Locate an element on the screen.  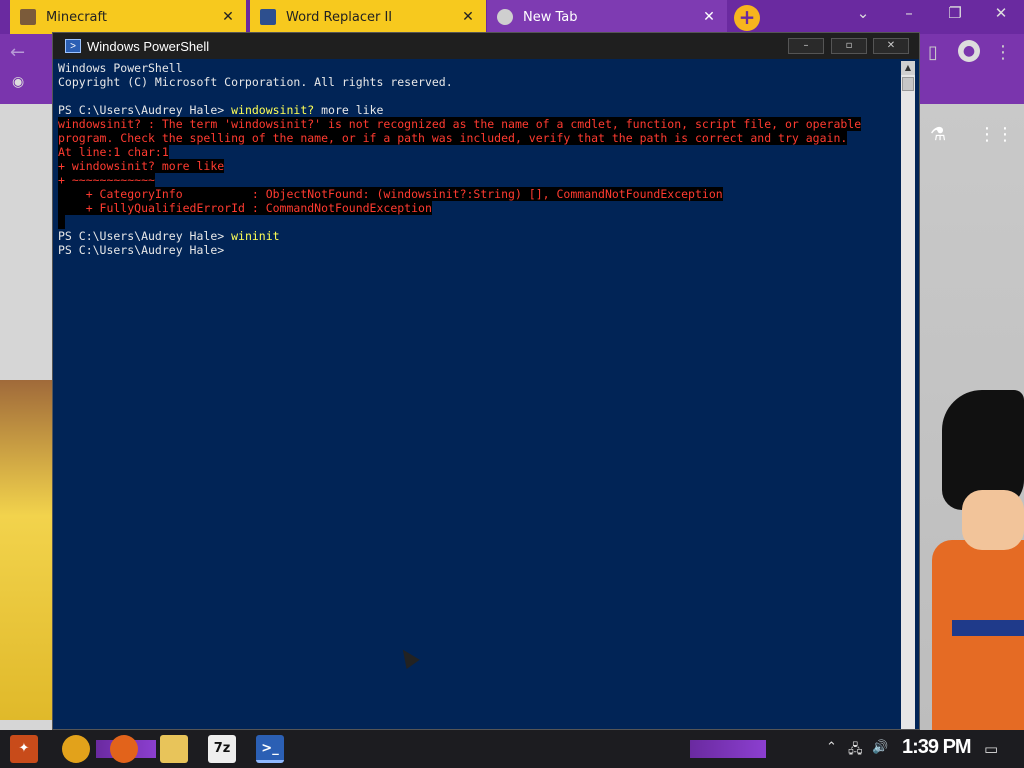
tab-minecraft: Minecraft ✕ is located at coordinates (128, 17).